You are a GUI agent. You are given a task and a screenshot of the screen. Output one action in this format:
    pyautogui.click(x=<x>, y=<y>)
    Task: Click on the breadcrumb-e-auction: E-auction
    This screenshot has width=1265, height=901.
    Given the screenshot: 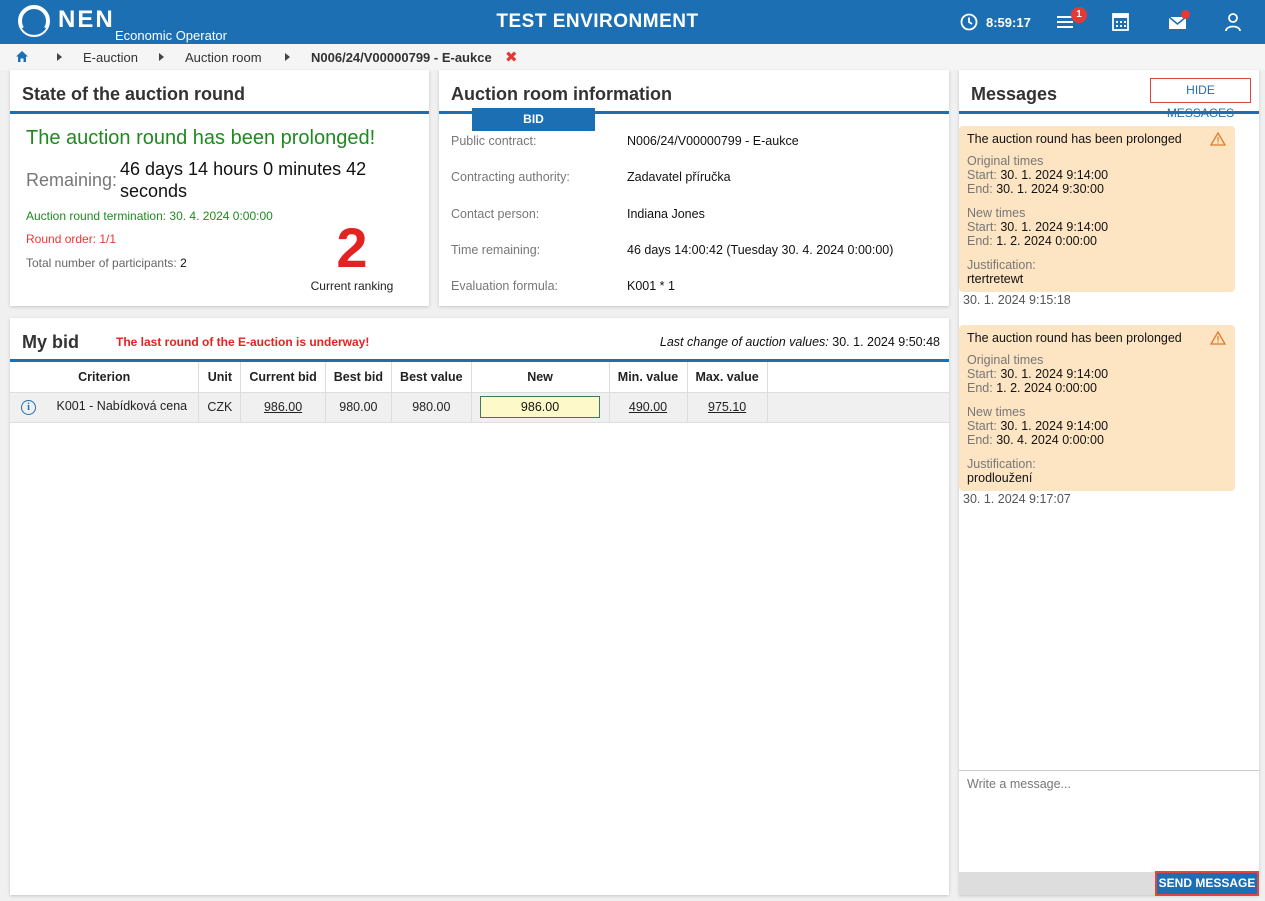 What is the action you would take?
    pyautogui.click(x=110, y=57)
    